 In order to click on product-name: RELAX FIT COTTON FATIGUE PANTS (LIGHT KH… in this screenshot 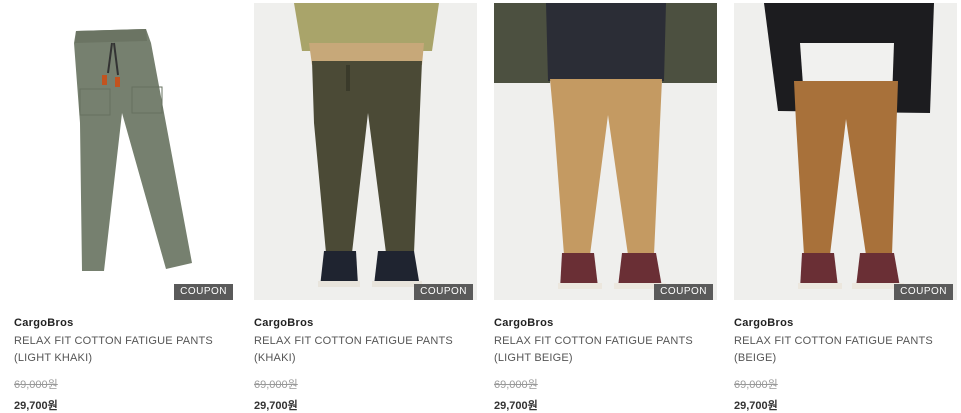, I will do `click(119, 350)`.